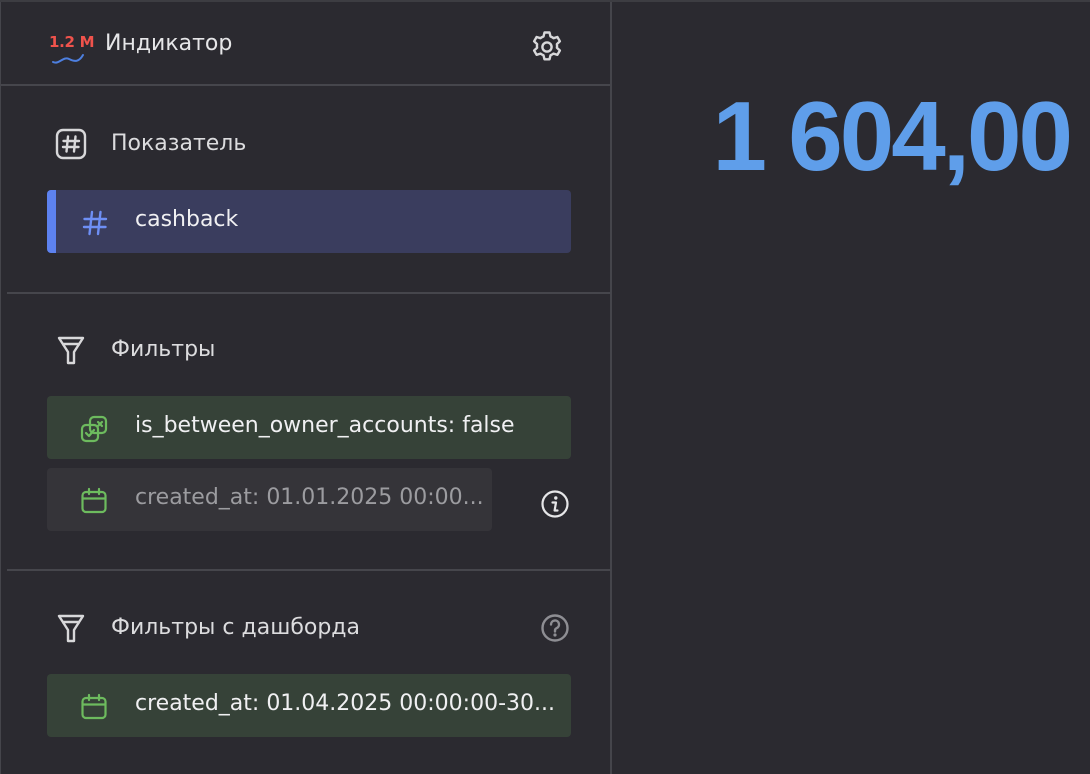 This screenshot has height=774, width=1090. What do you see at coordinates (71, 144) in the screenshot?
I see `hash-square-icon` at bounding box center [71, 144].